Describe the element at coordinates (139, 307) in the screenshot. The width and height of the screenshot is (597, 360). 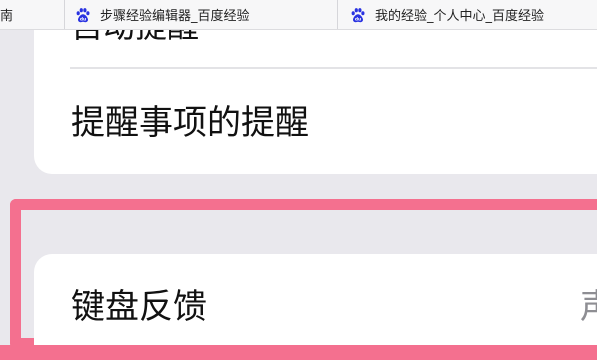
I see `settings-row-keyboard-feedback: 键盘反馈` at that location.